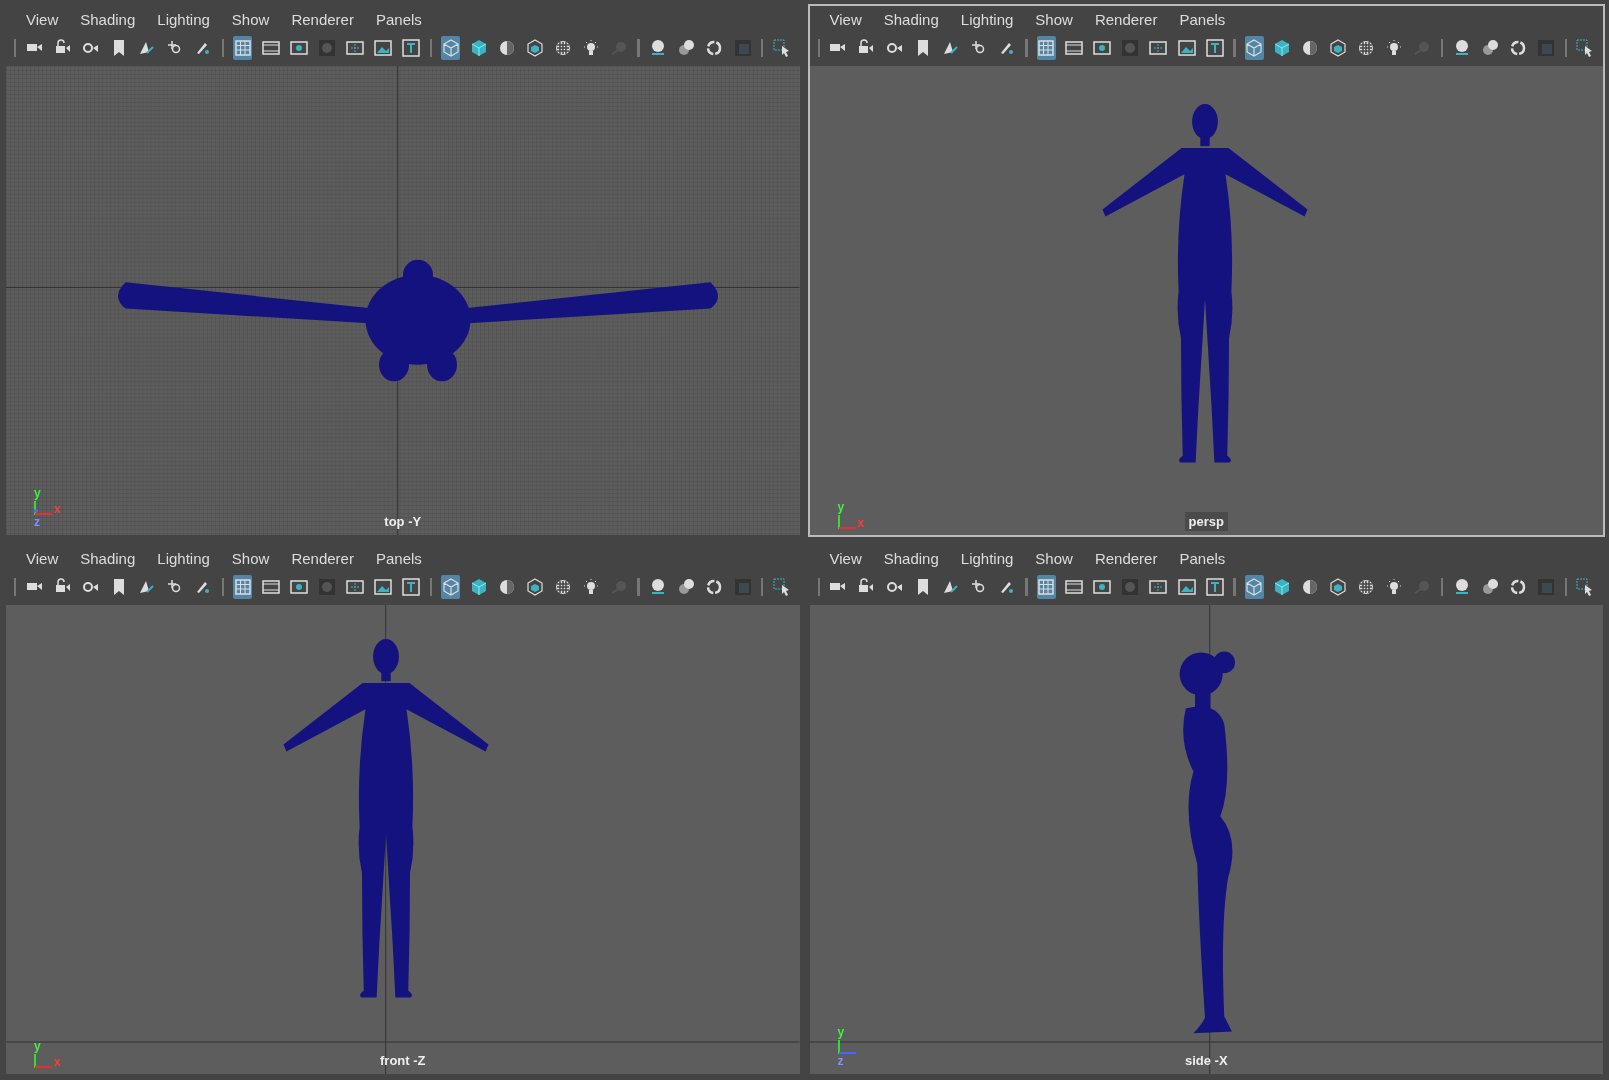 The height and width of the screenshot is (1080, 1609). I want to click on camera-name: front -Z, so click(403, 1060).